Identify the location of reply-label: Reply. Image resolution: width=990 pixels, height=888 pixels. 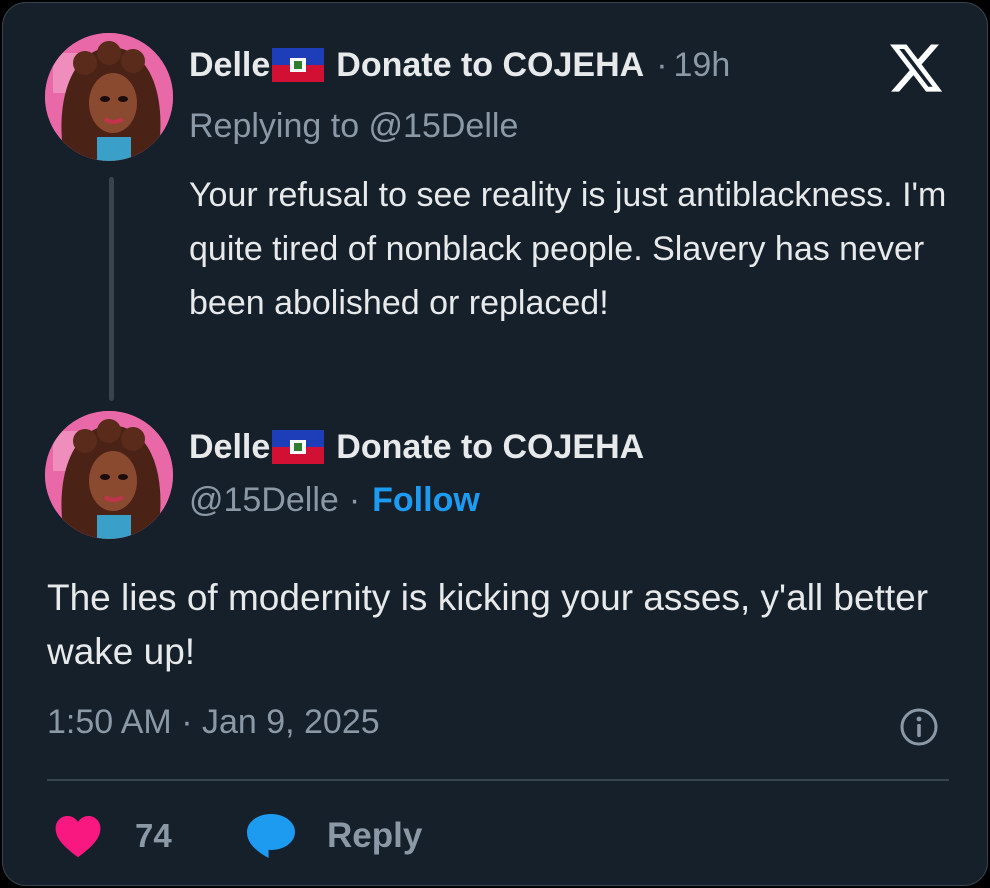
(375, 835).